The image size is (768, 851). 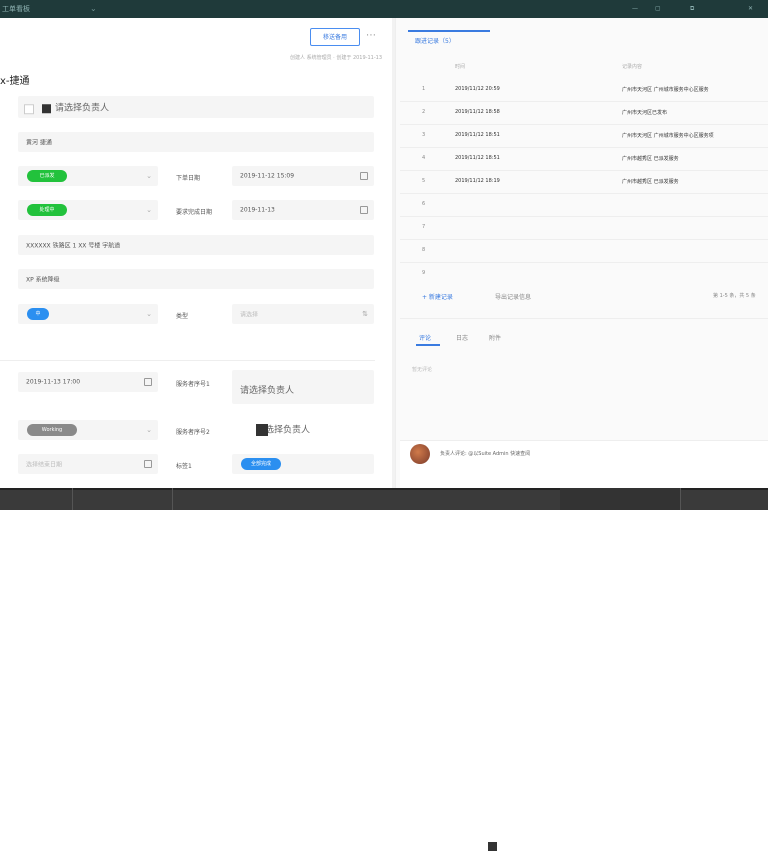 I want to click on level-label: 标签1, so click(x=184, y=466).